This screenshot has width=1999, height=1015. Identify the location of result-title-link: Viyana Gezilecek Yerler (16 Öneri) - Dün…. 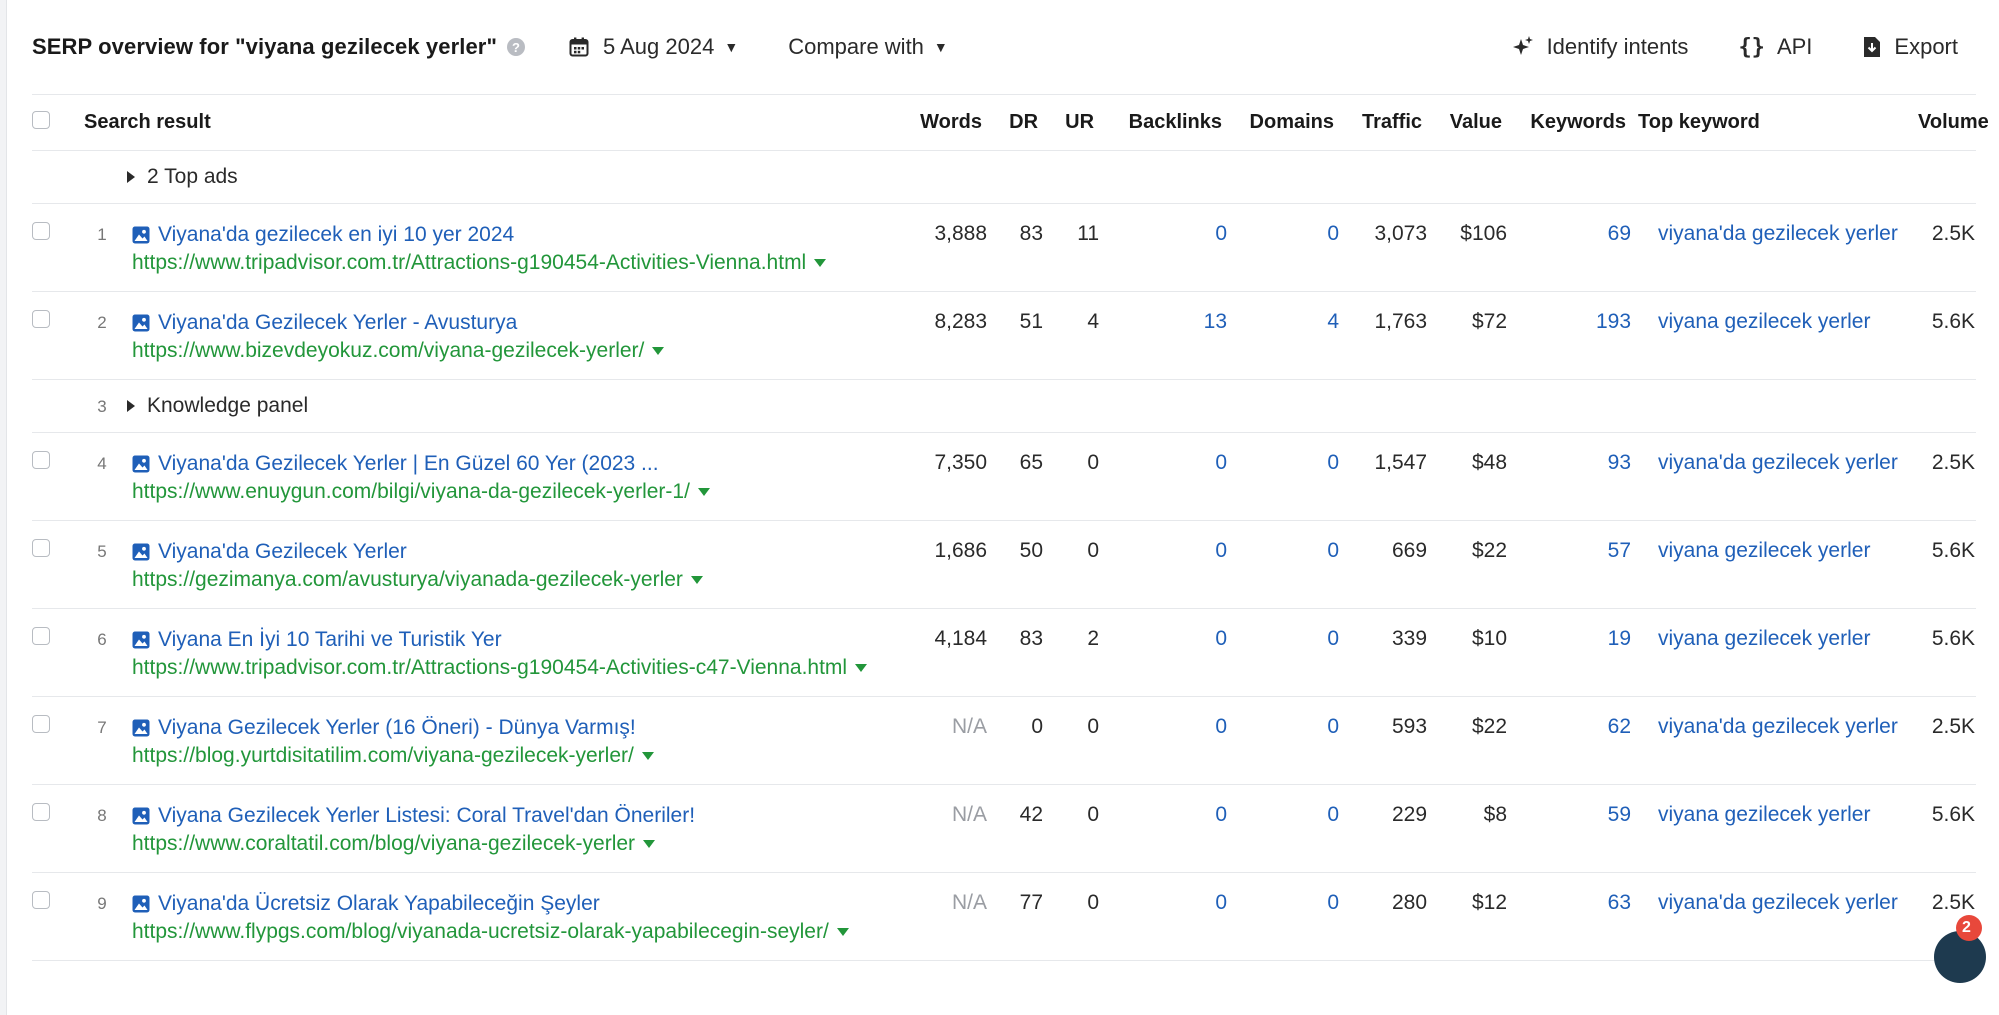
(510, 728).